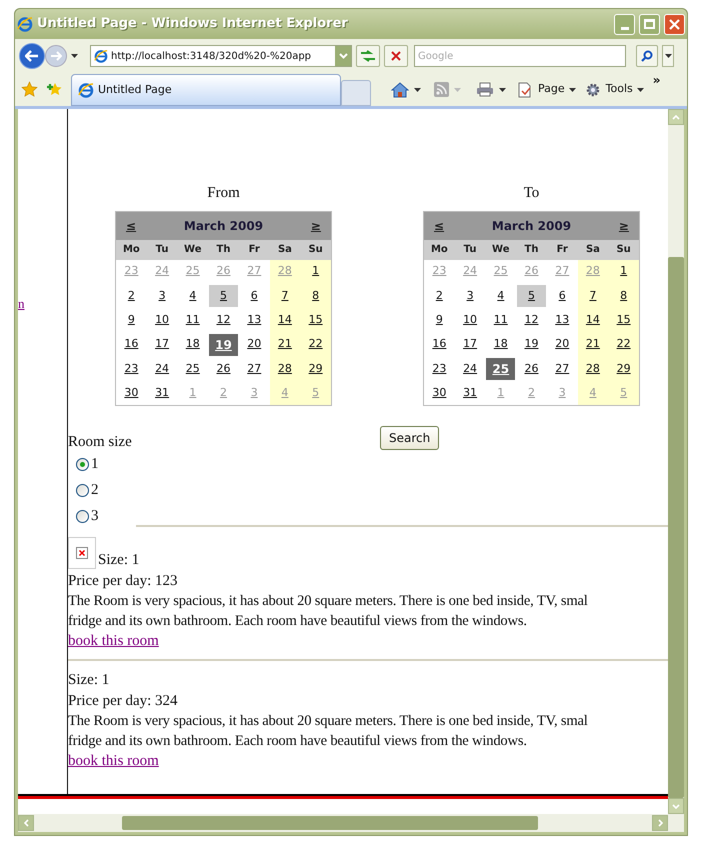 Image resolution: width=702 pixels, height=841 pixels. I want to click on scroll-right-button, so click(660, 823).